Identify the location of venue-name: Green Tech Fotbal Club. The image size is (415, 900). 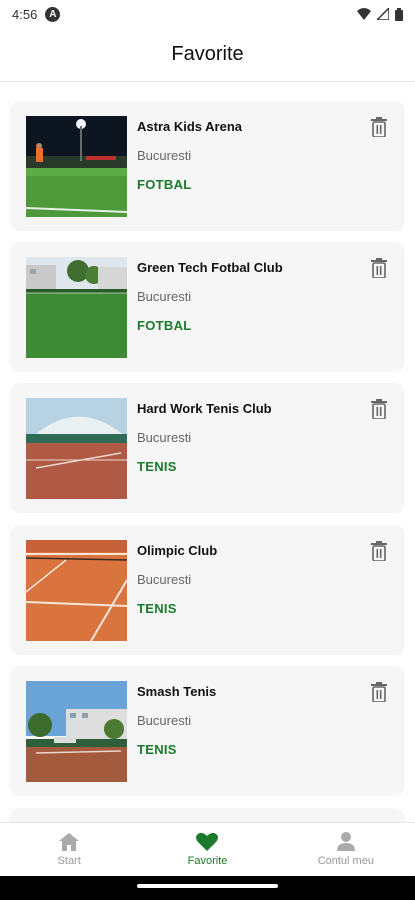
(210, 267).